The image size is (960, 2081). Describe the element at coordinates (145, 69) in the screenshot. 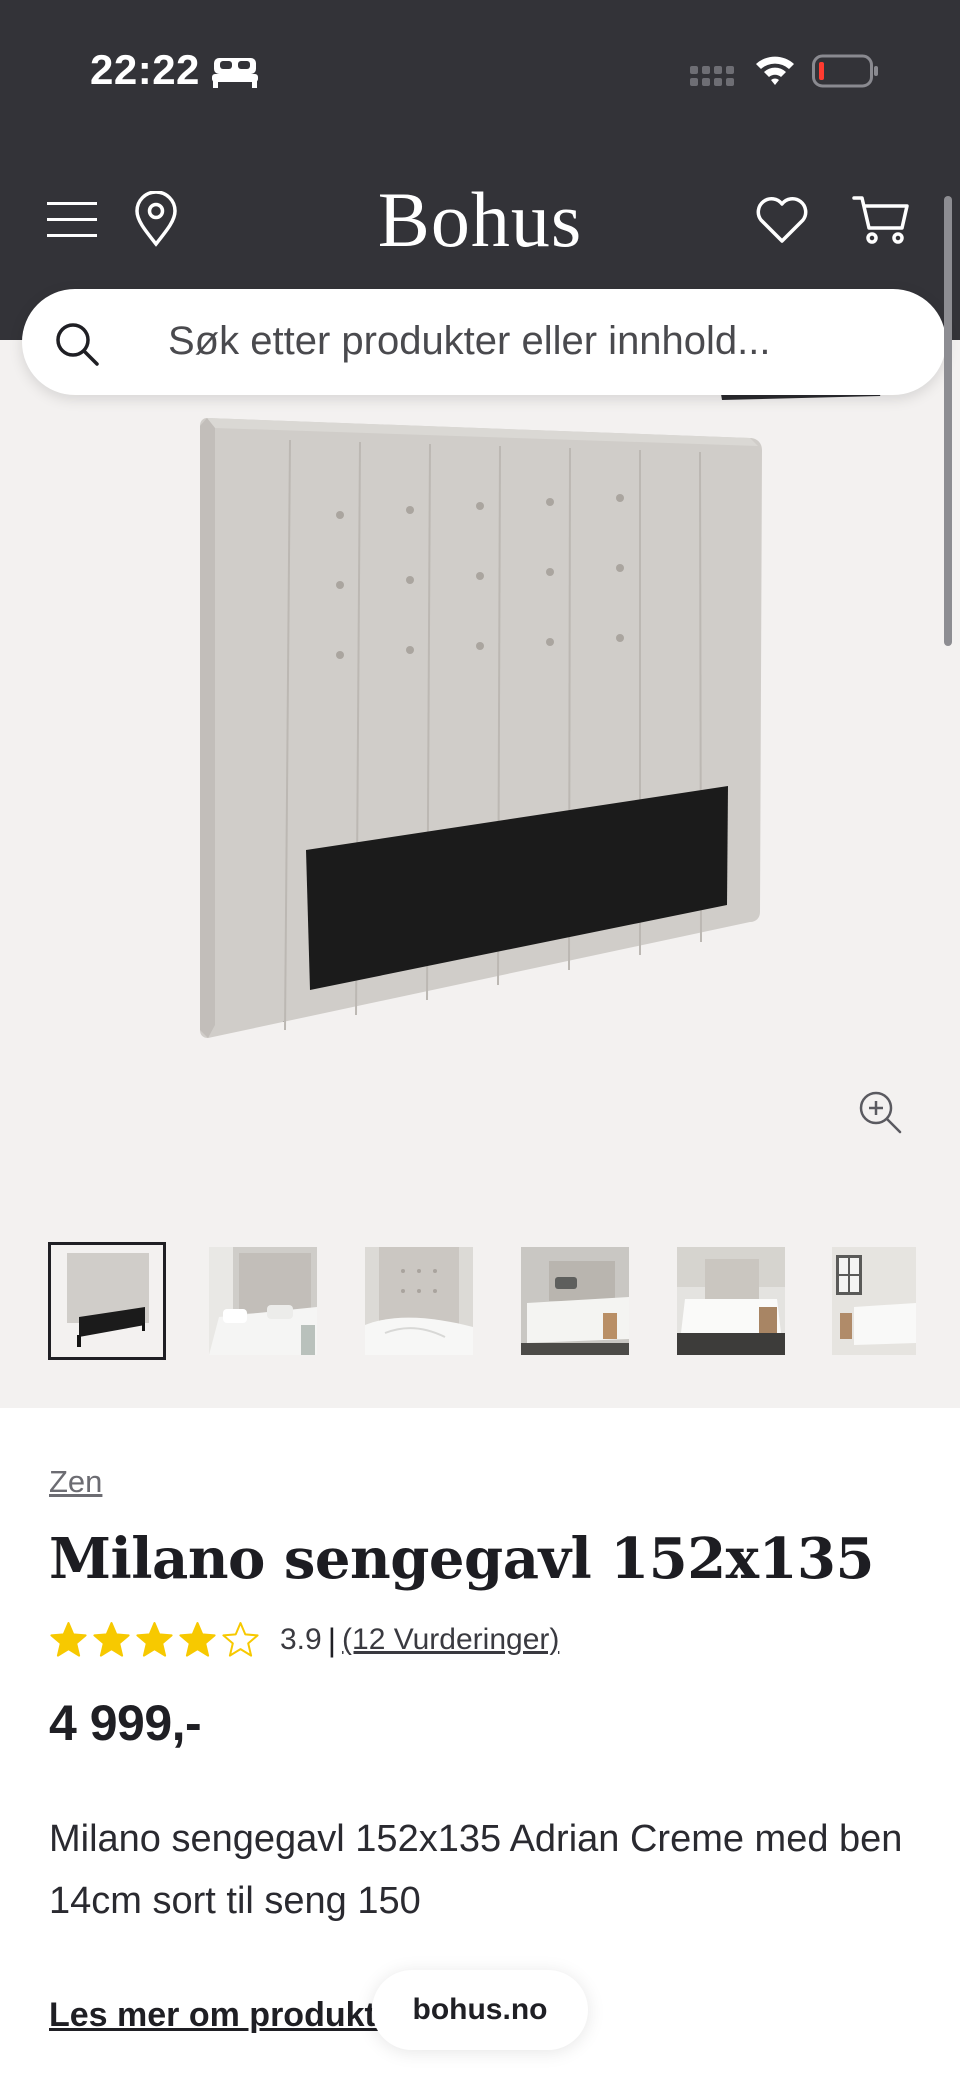

I see `status-time: 22:22` at that location.